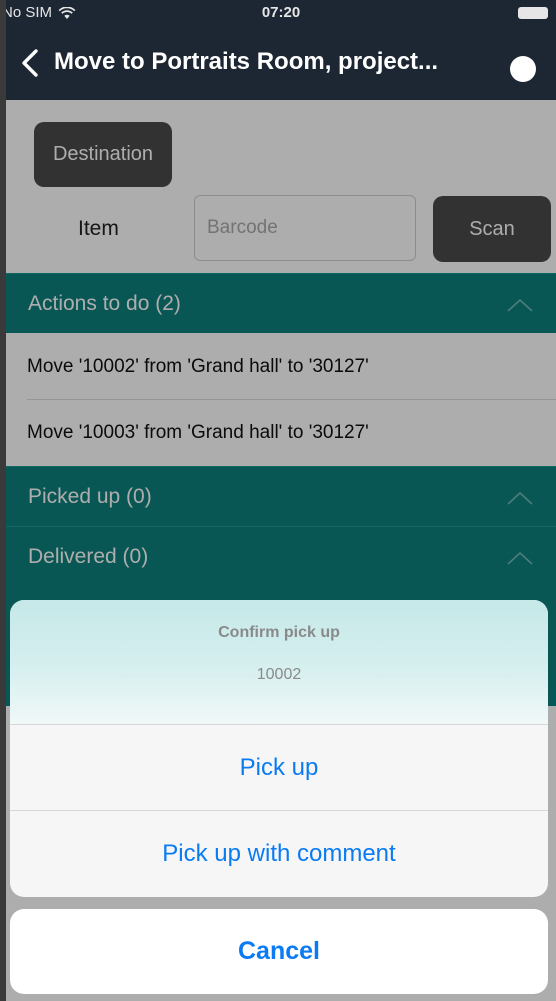 The image size is (556, 1001). Describe the element at coordinates (279, 853) in the screenshot. I see `pick-up-with-comment-button: Pick up with comment` at that location.